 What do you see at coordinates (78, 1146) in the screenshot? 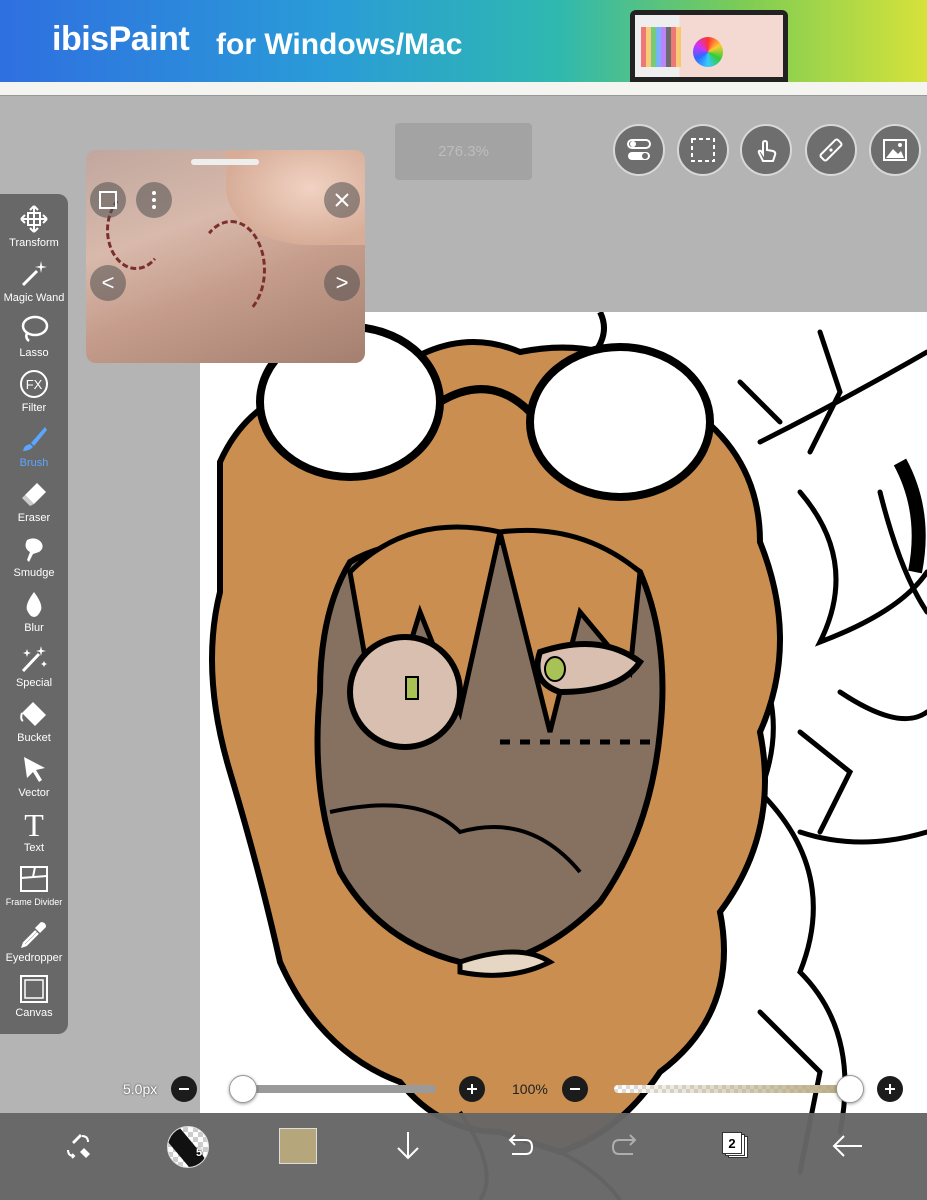
I see `swap-tool-button` at bounding box center [78, 1146].